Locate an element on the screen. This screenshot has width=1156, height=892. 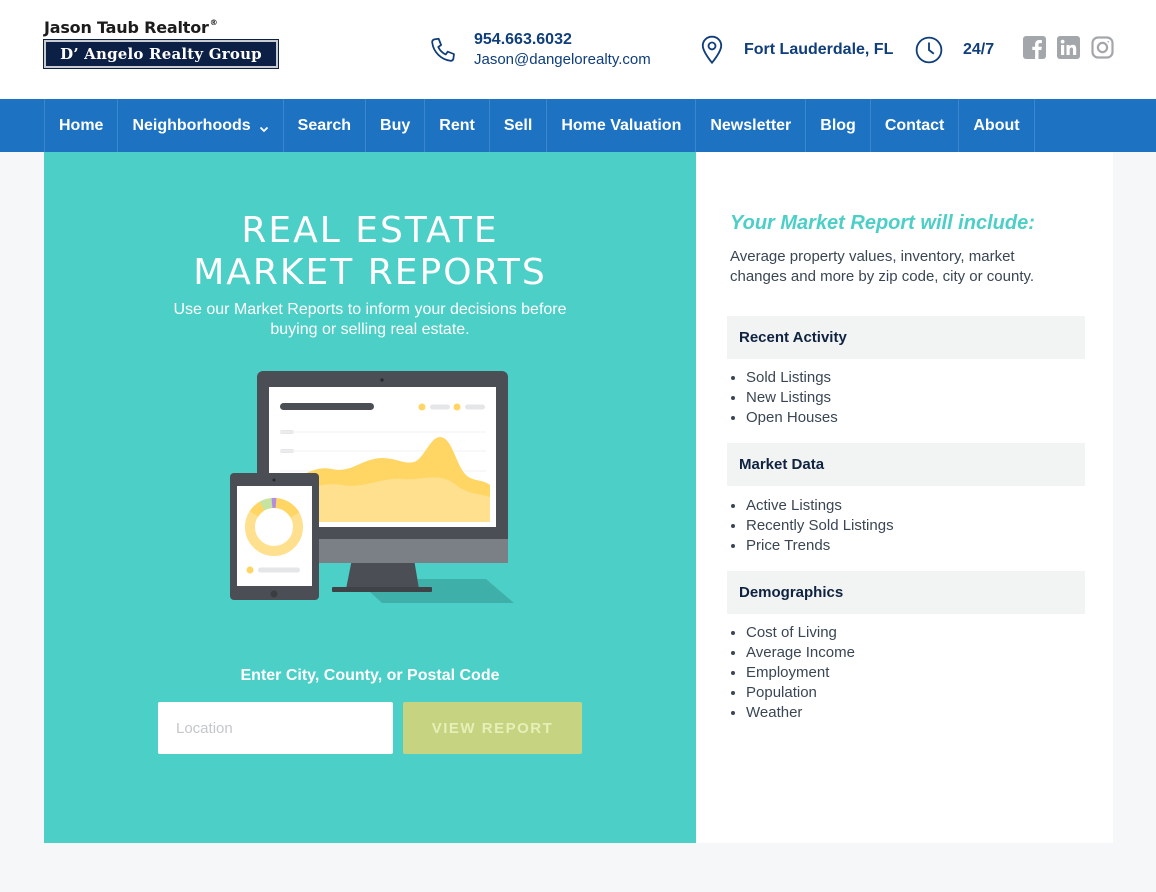
nav-search-label: Search is located at coordinates (324, 125).